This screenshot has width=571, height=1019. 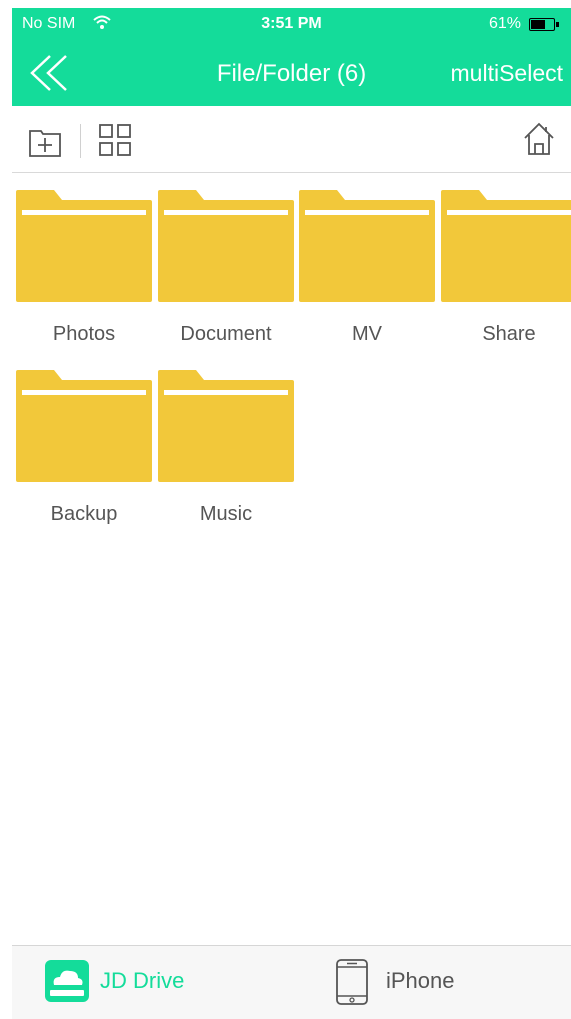 What do you see at coordinates (539, 139) in the screenshot?
I see `home-icon` at bounding box center [539, 139].